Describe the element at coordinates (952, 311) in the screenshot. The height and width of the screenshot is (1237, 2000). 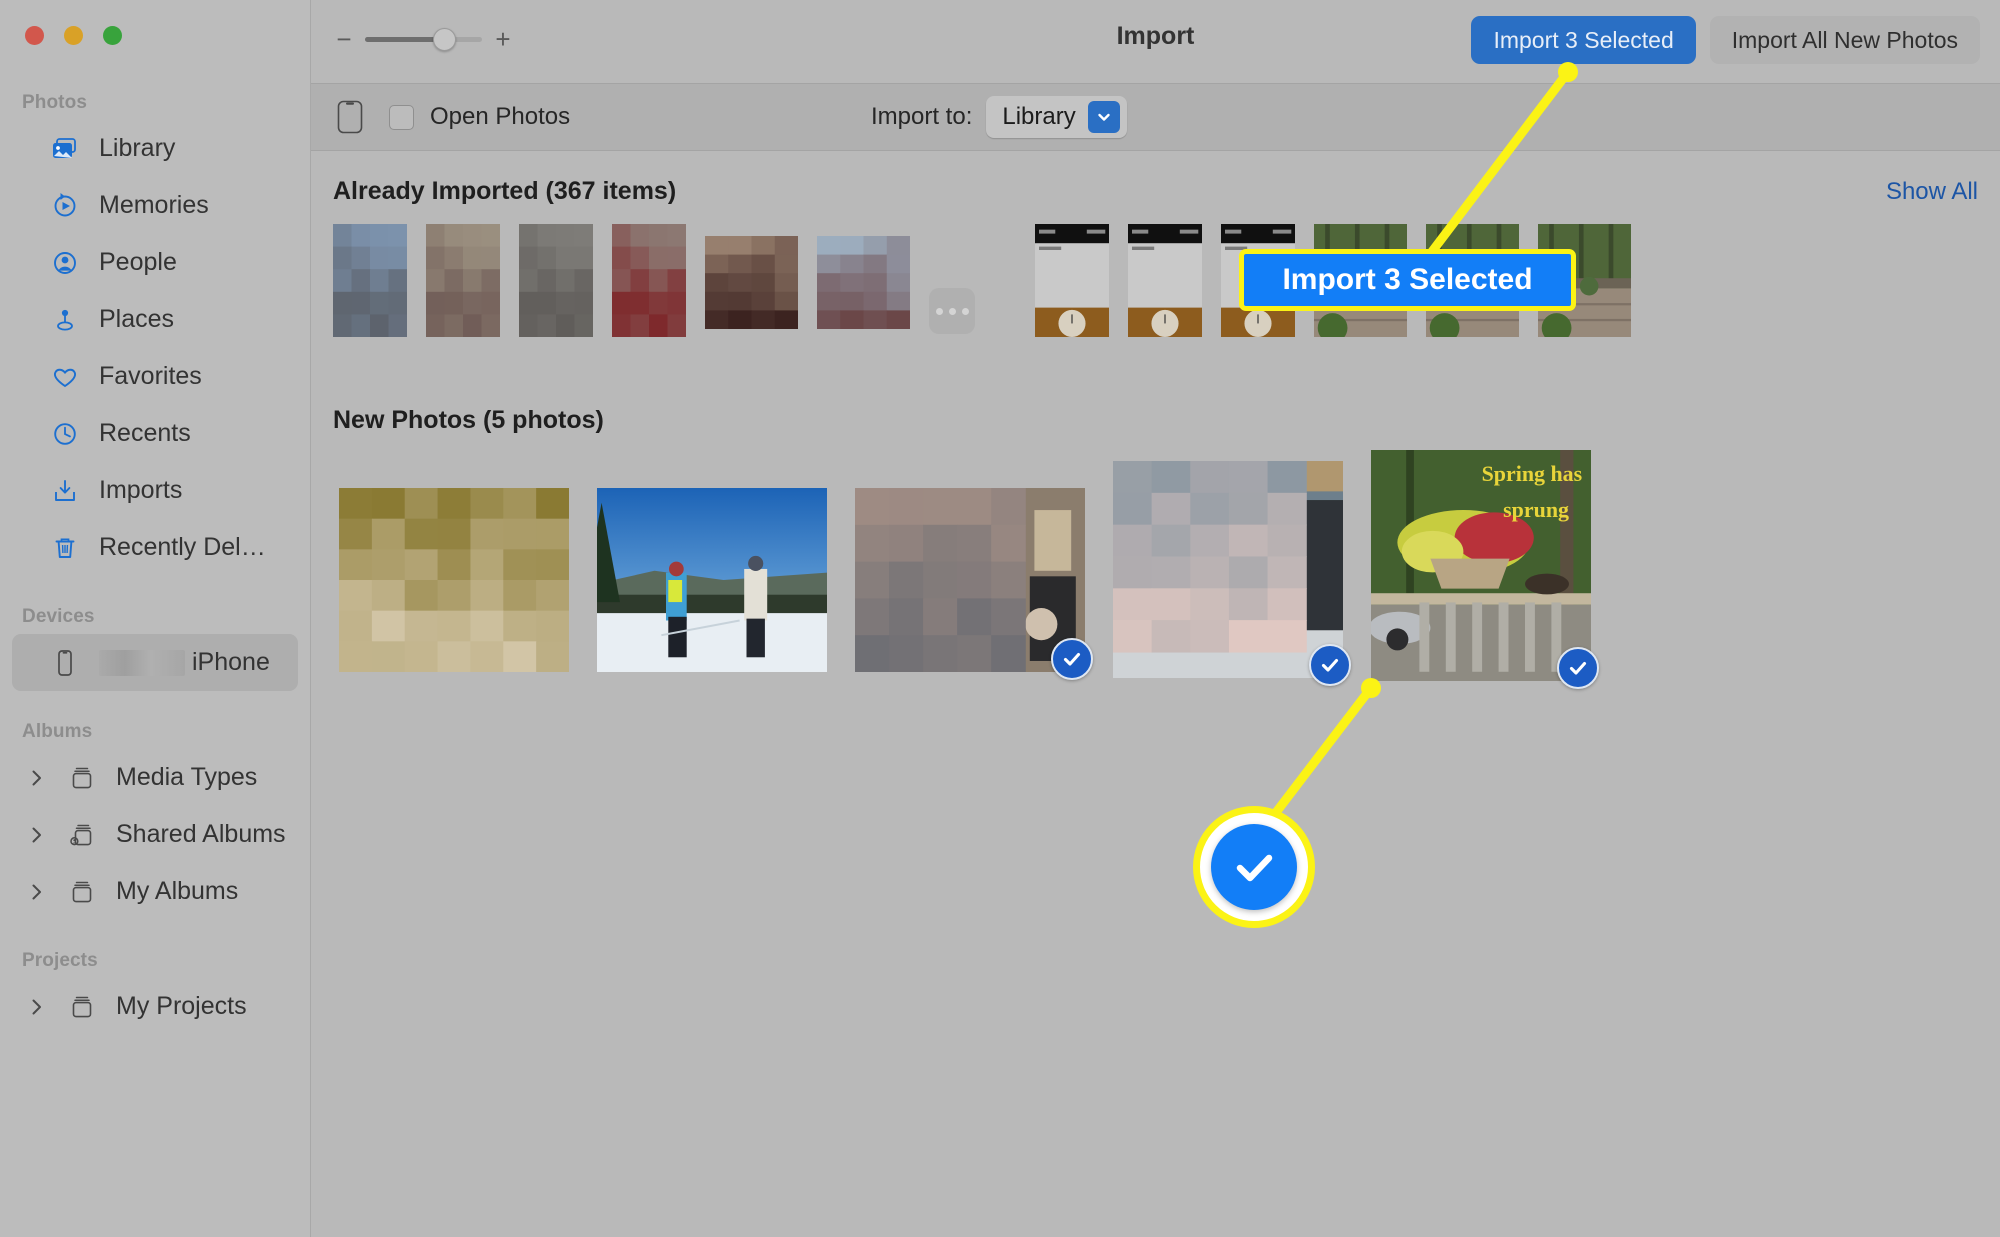
I see `more-ellipsis-icon` at that location.